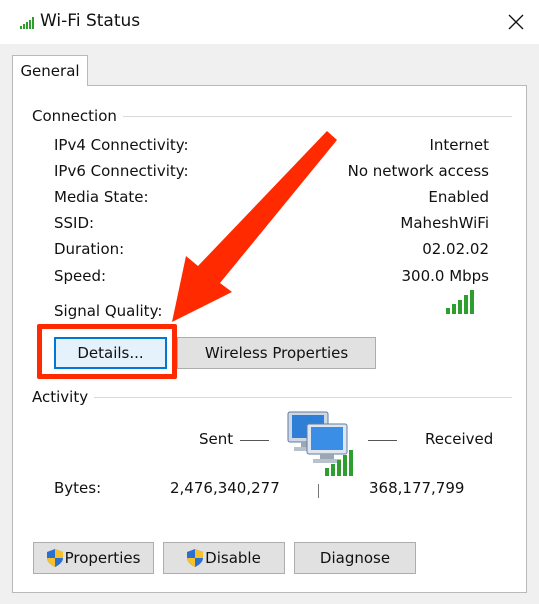 Image resolution: width=539 pixels, height=604 pixels. I want to click on speed-label: Speed:, so click(80, 276).